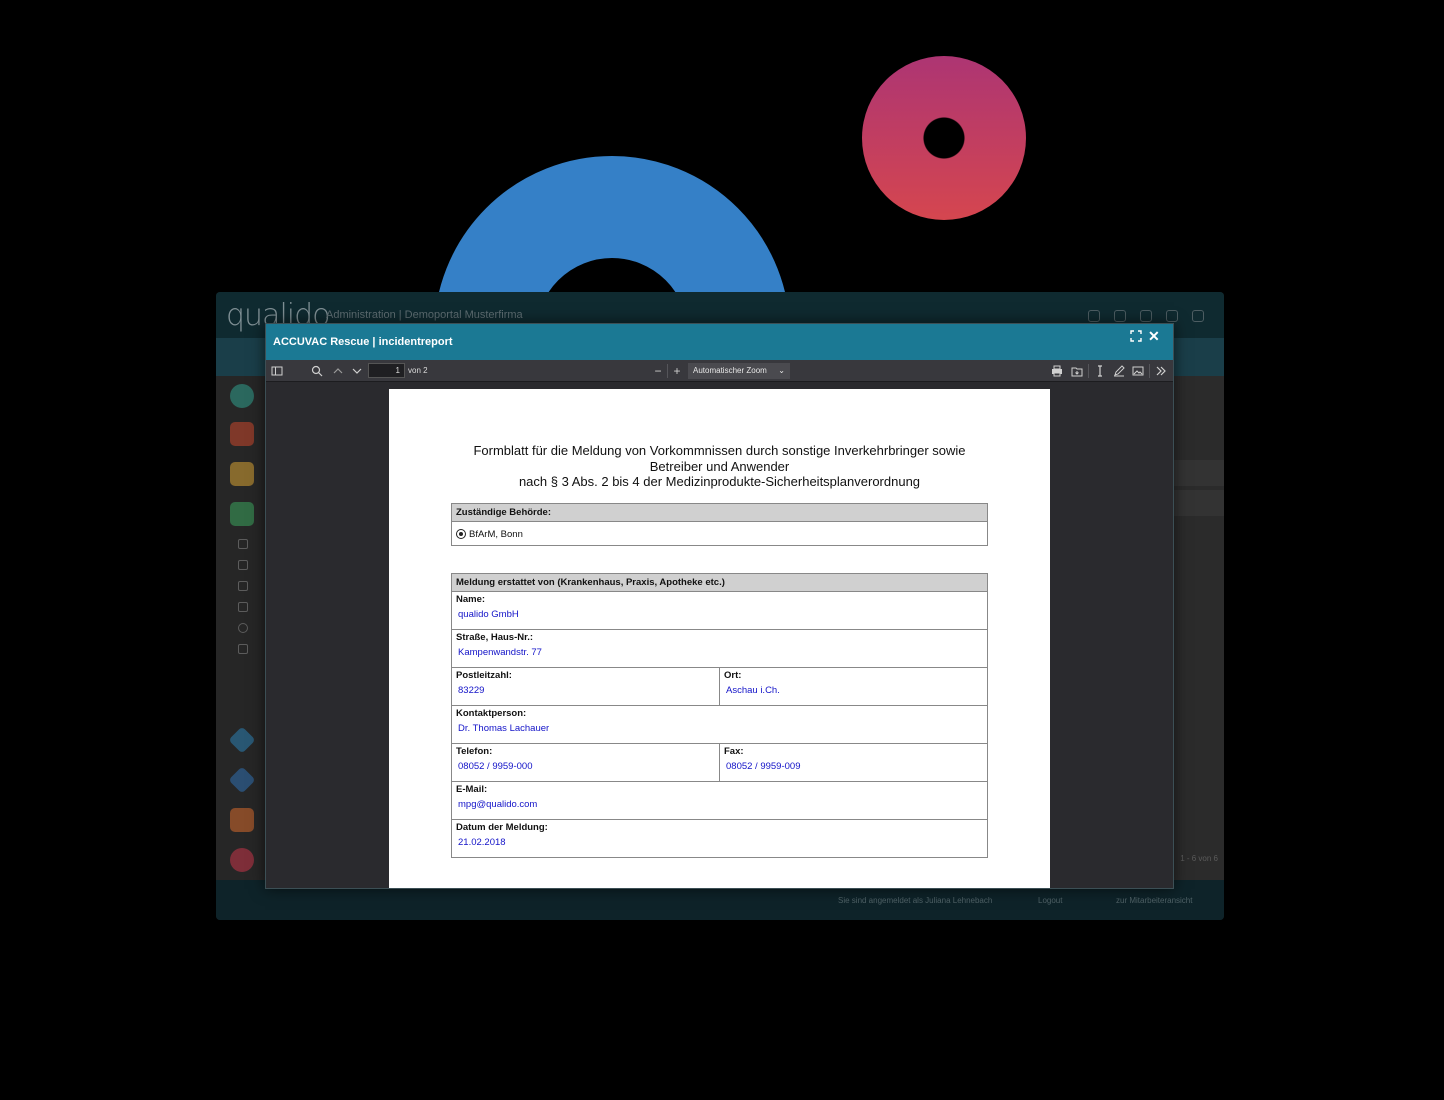 The height and width of the screenshot is (1100, 1444). Describe the element at coordinates (719, 615) in the screenshot. I see `name-value: qualido GmbH` at that location.